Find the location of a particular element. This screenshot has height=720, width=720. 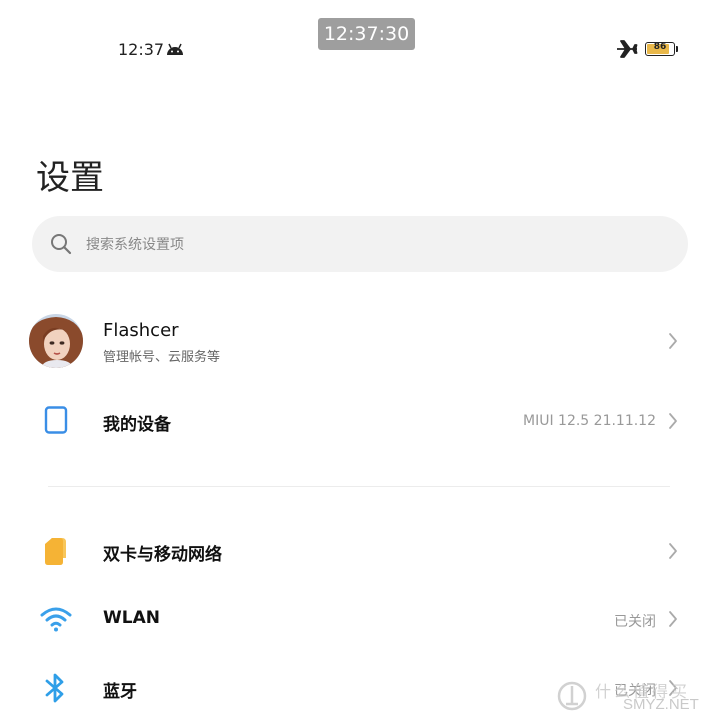

search-bar is located at coordinates (360, 244).